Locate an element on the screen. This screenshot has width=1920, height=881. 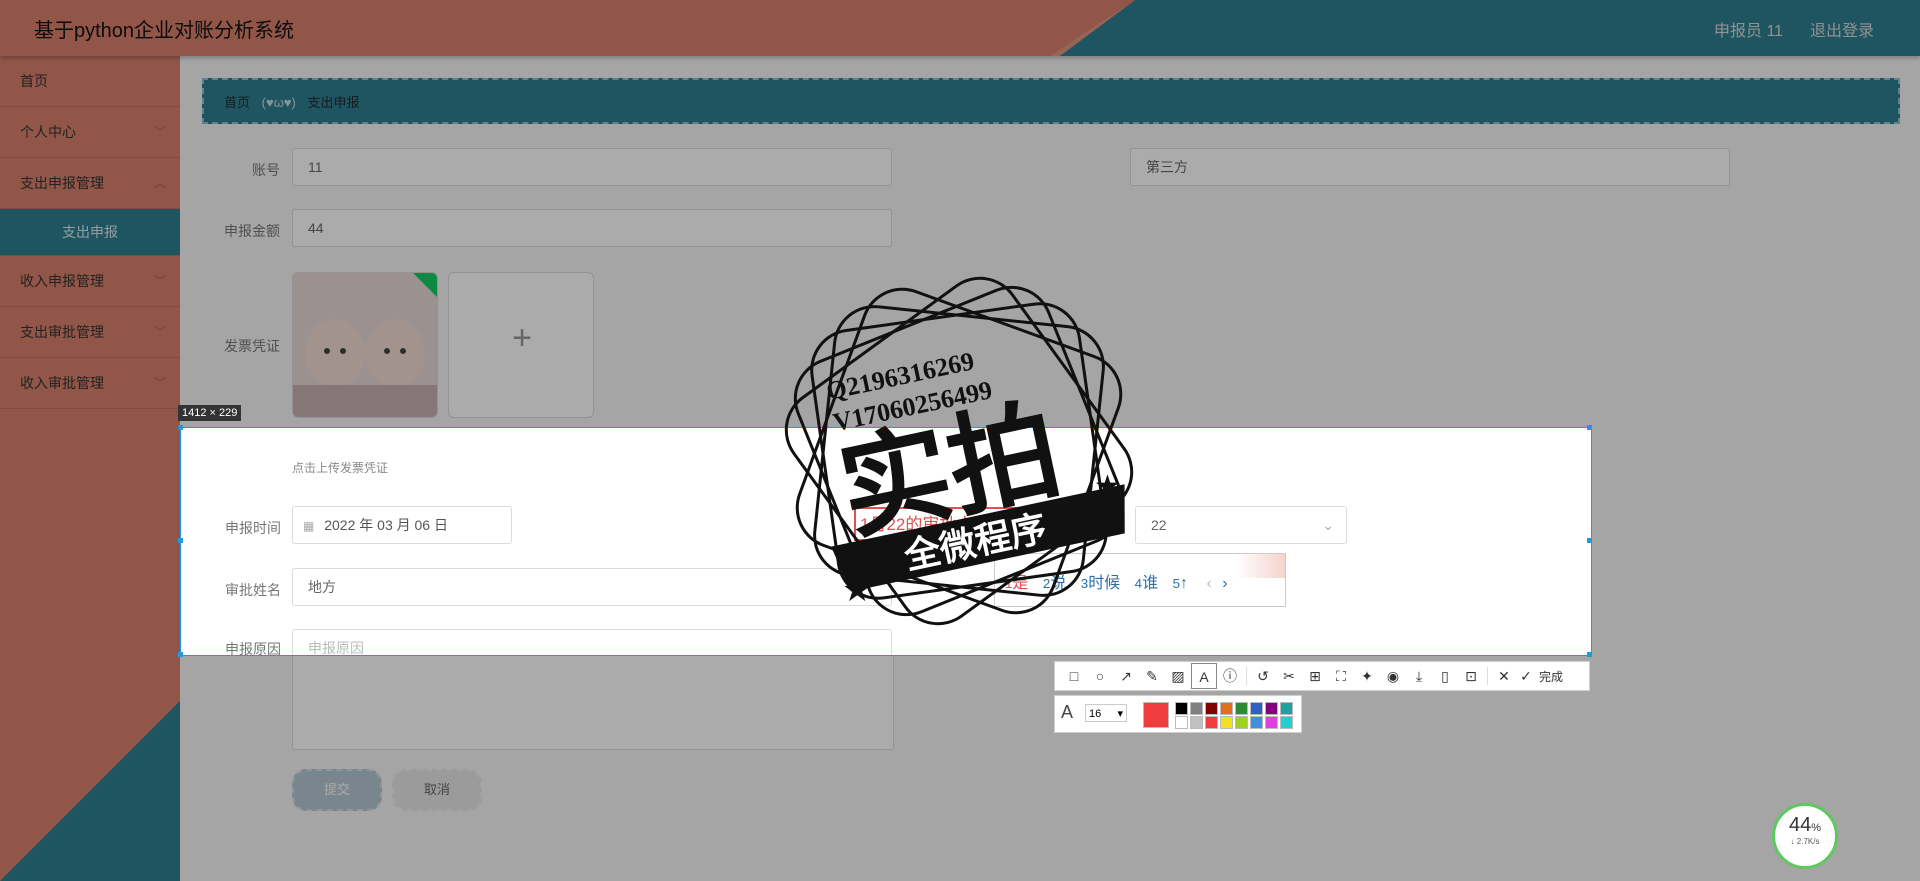
font-size-select: 16 ▾ is located at coordinates (1106, 713).